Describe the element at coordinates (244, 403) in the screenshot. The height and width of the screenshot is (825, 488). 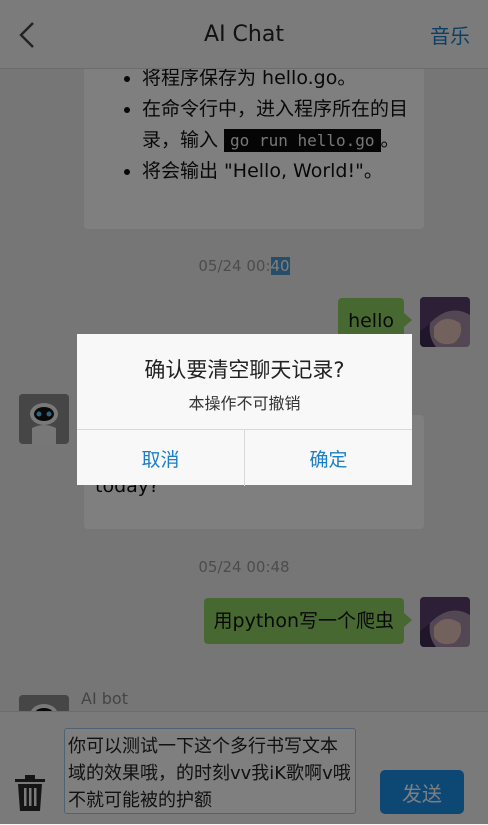
I see `dialog-message: 本操作不可撤销` at that location.